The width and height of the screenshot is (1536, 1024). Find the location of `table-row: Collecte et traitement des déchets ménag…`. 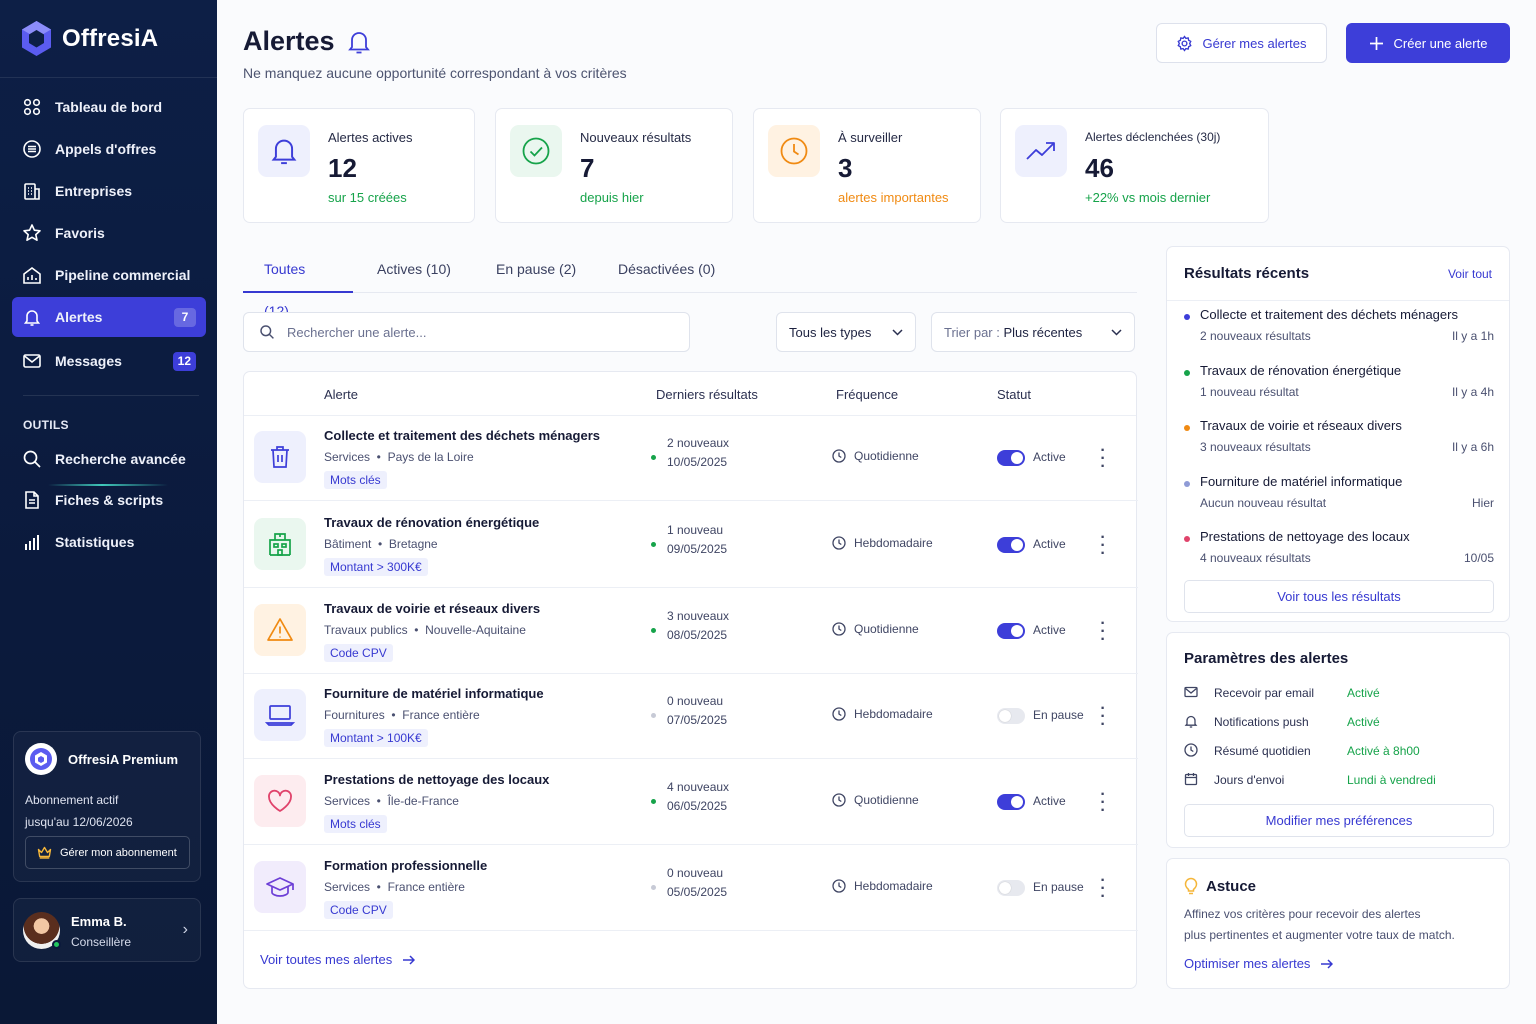

table-row: Collecte et traitement des déchets ménag… is located at coordinates (691, 458).